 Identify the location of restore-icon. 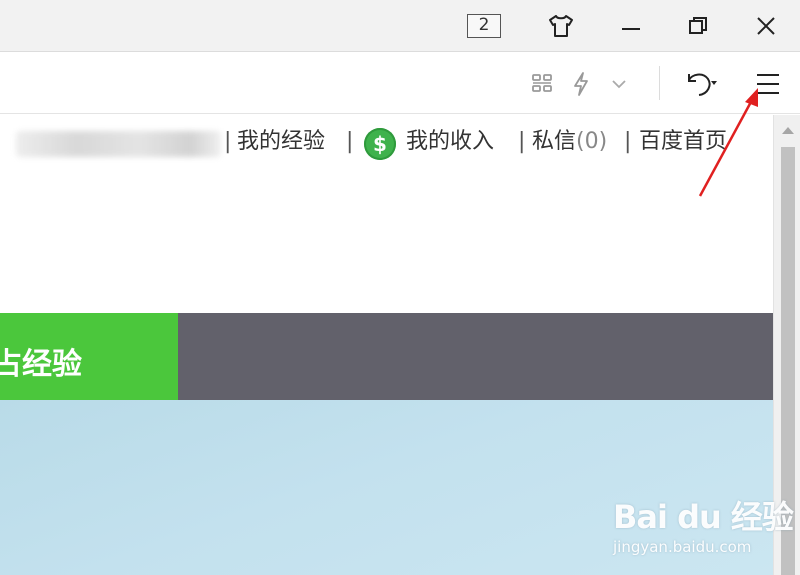
(698, 25).